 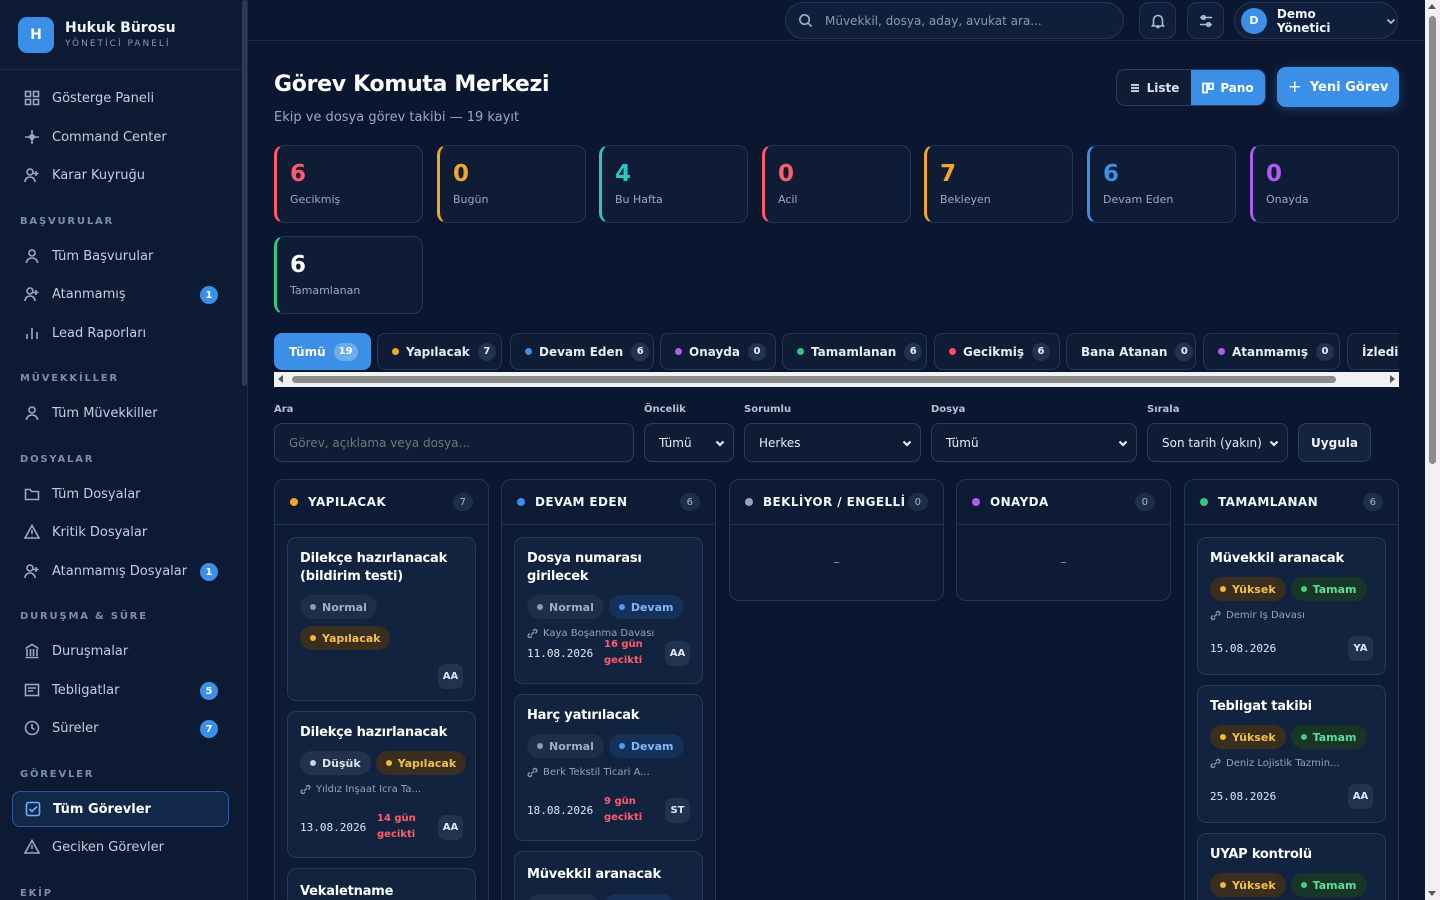 I want to click on chevron-down-icon, so click(x=907, y=443).